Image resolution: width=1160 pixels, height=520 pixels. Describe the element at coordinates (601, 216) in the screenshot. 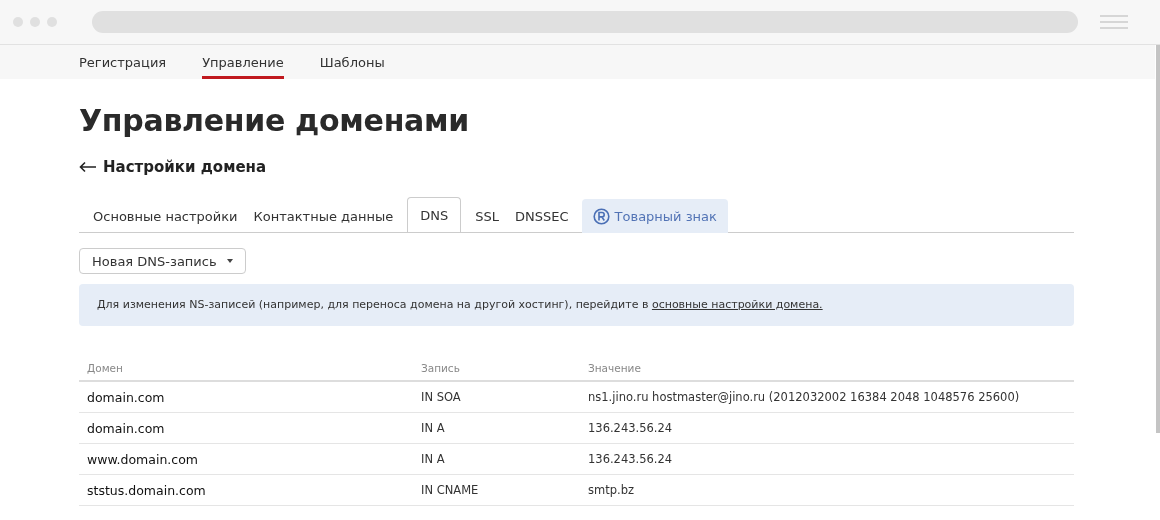

I see `registered-icon` at that location.